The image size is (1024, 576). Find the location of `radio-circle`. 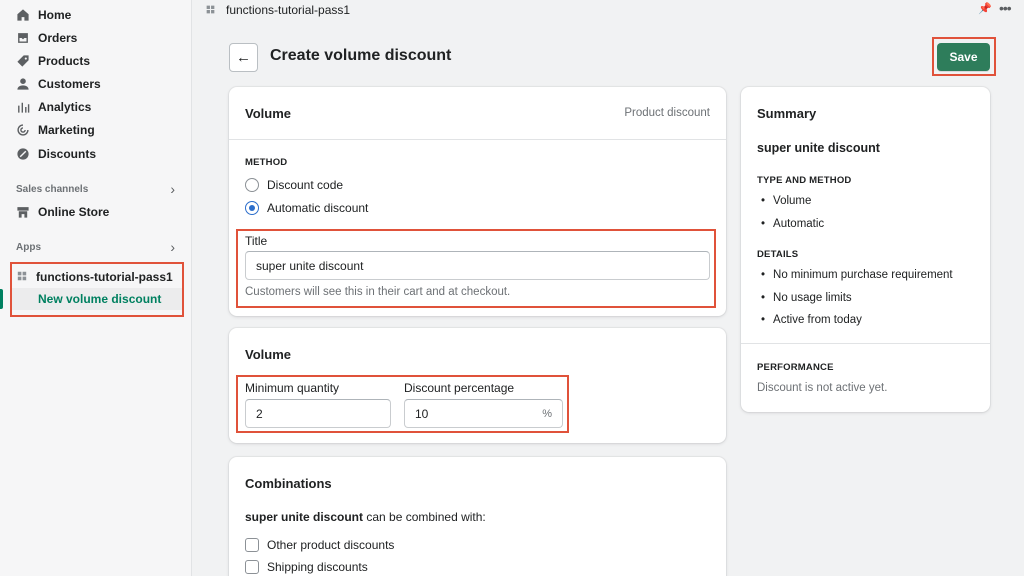

radio-circle is located at coordinates (252, 185).